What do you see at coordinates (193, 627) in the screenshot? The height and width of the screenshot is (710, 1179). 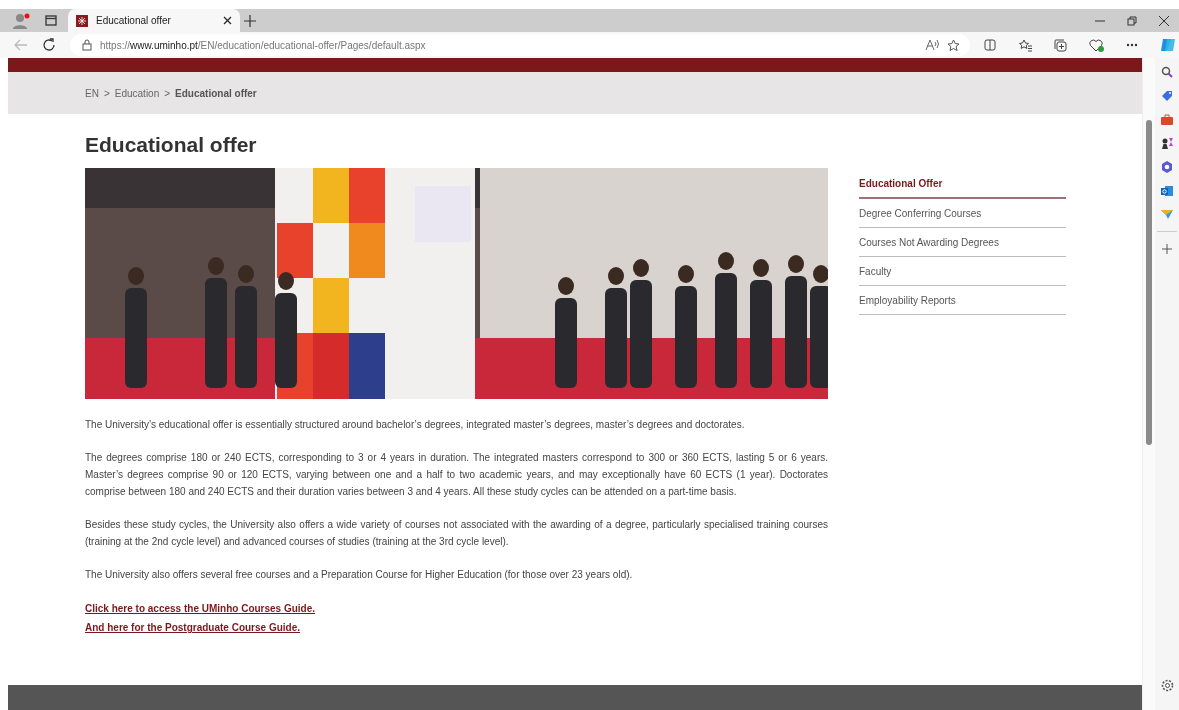 I see `guide-link: And here for the Postgraduate Course Guide.` at bounding box center [193, 627].